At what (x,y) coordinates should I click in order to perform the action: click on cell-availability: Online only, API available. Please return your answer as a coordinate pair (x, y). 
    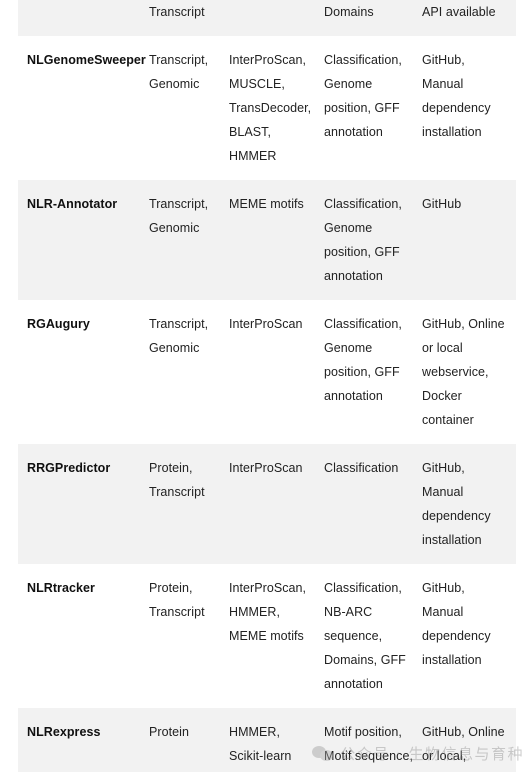
    Looking at the image, I should click on (459, 12).